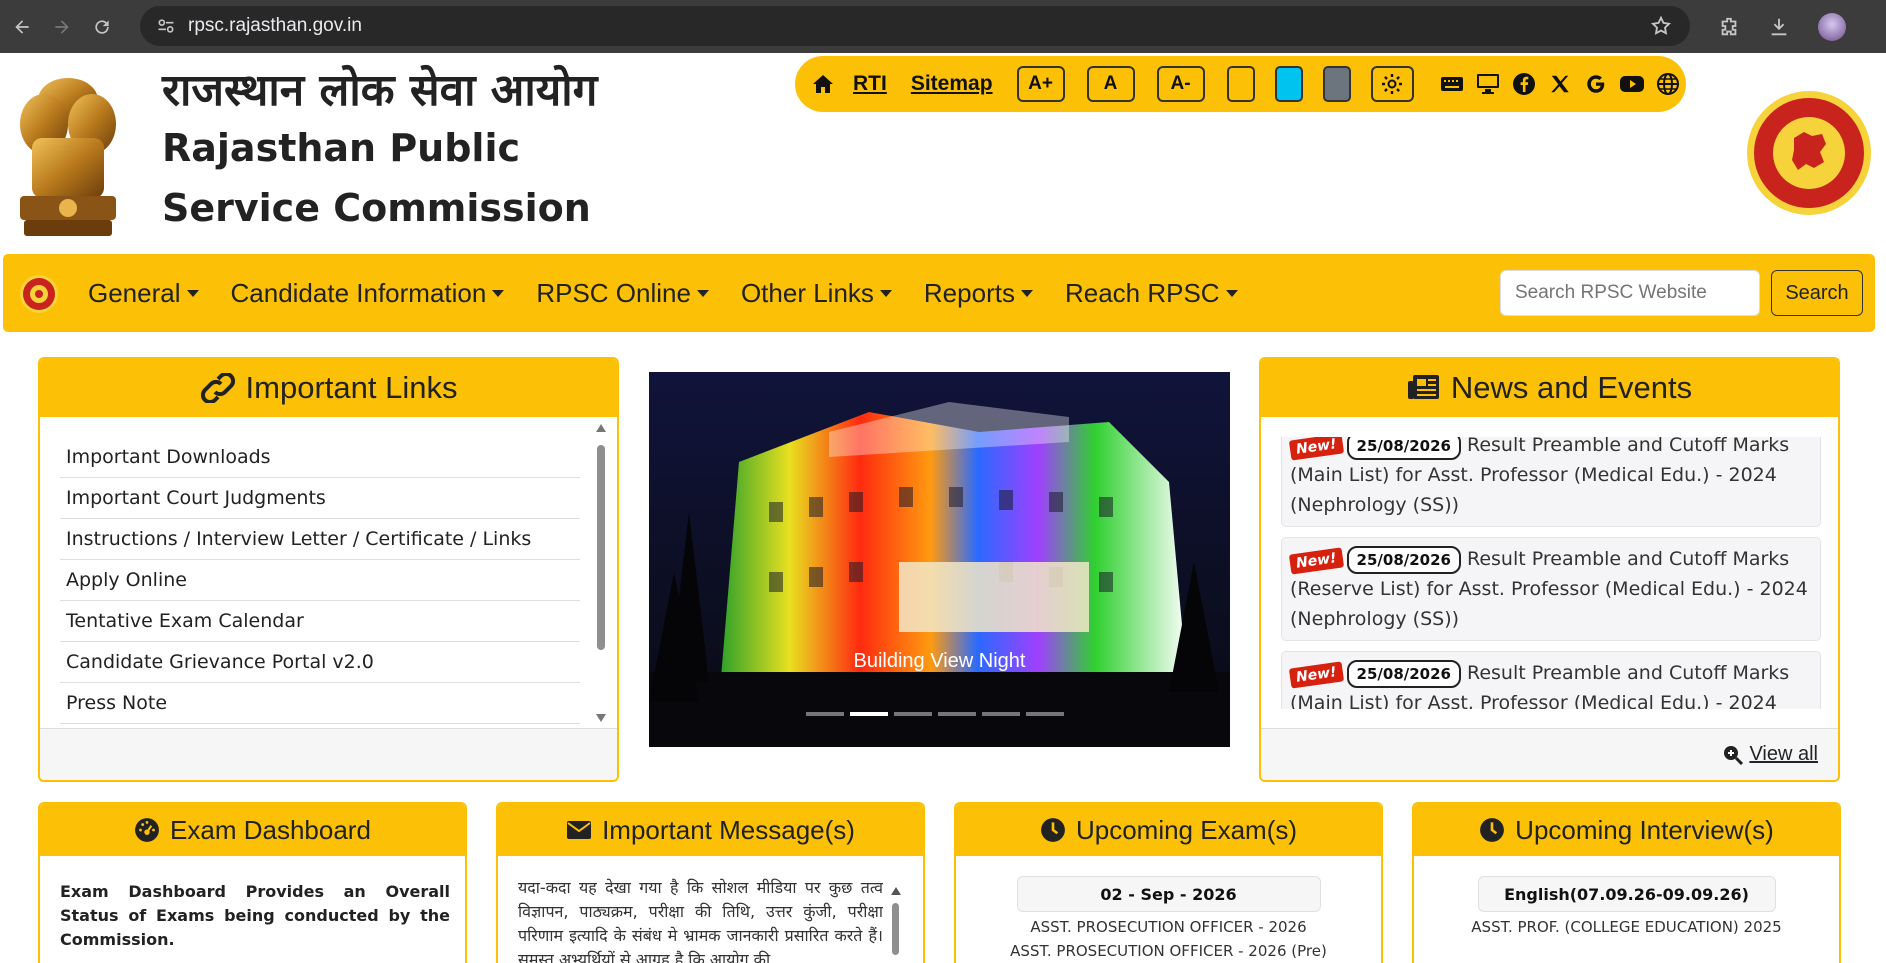 The width and height of the screenshot is (1886, 963). I want to click on view-all-link: View all, so click(1783, 754).